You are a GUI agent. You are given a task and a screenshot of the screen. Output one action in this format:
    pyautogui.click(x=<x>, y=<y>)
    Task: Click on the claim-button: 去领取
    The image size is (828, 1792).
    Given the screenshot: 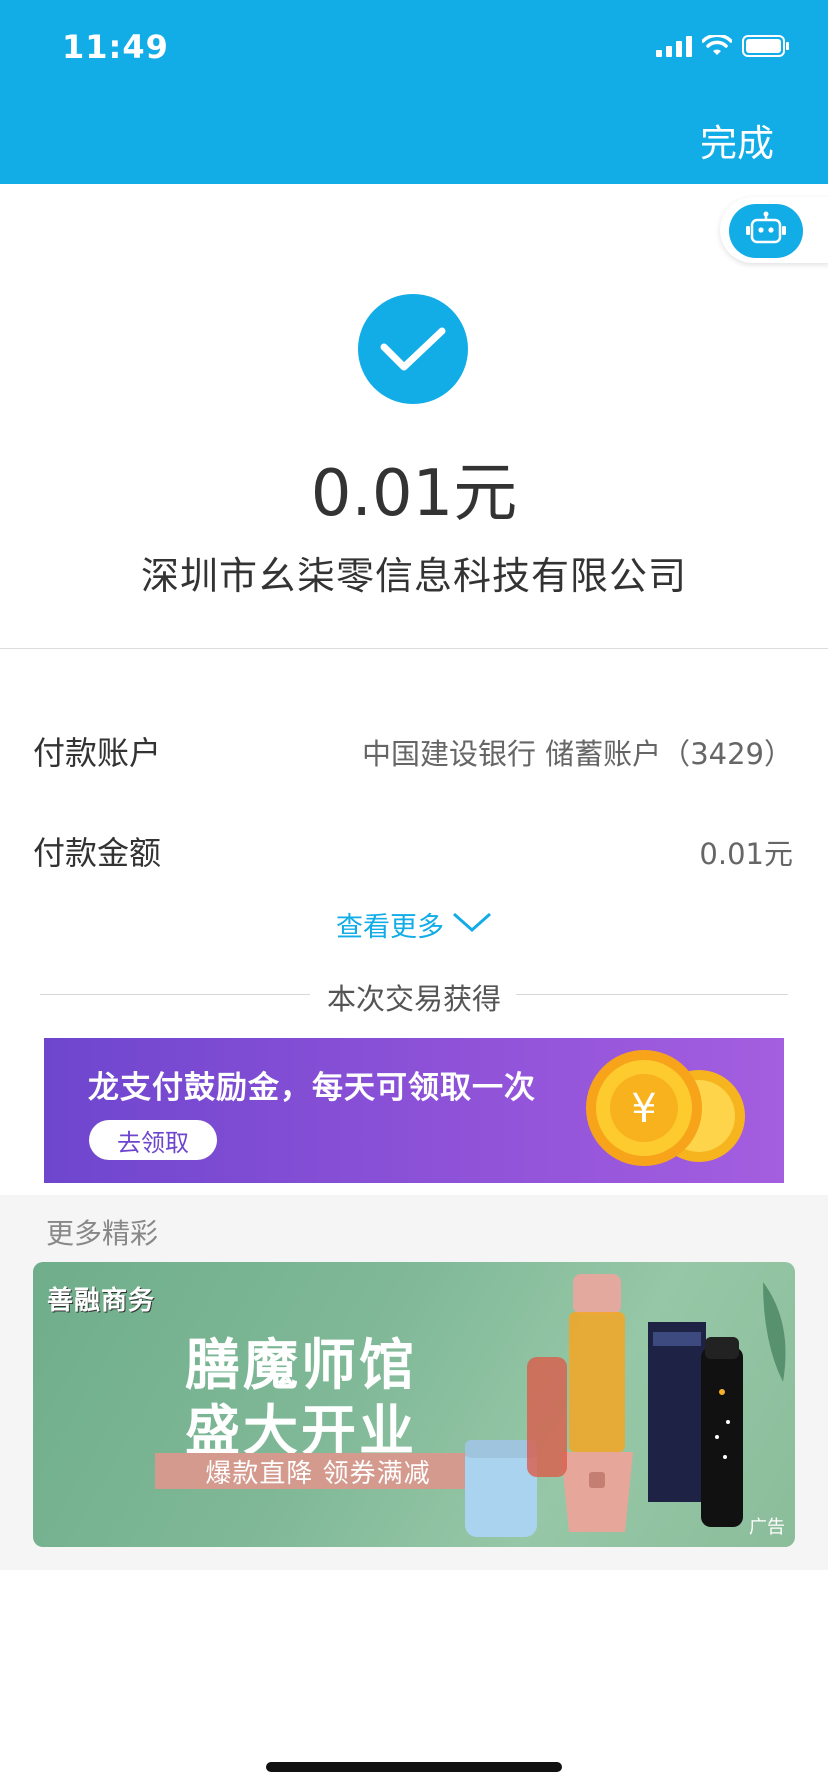 What is the action you would take?
    pyautogui.click(x=153, y=1140)
    